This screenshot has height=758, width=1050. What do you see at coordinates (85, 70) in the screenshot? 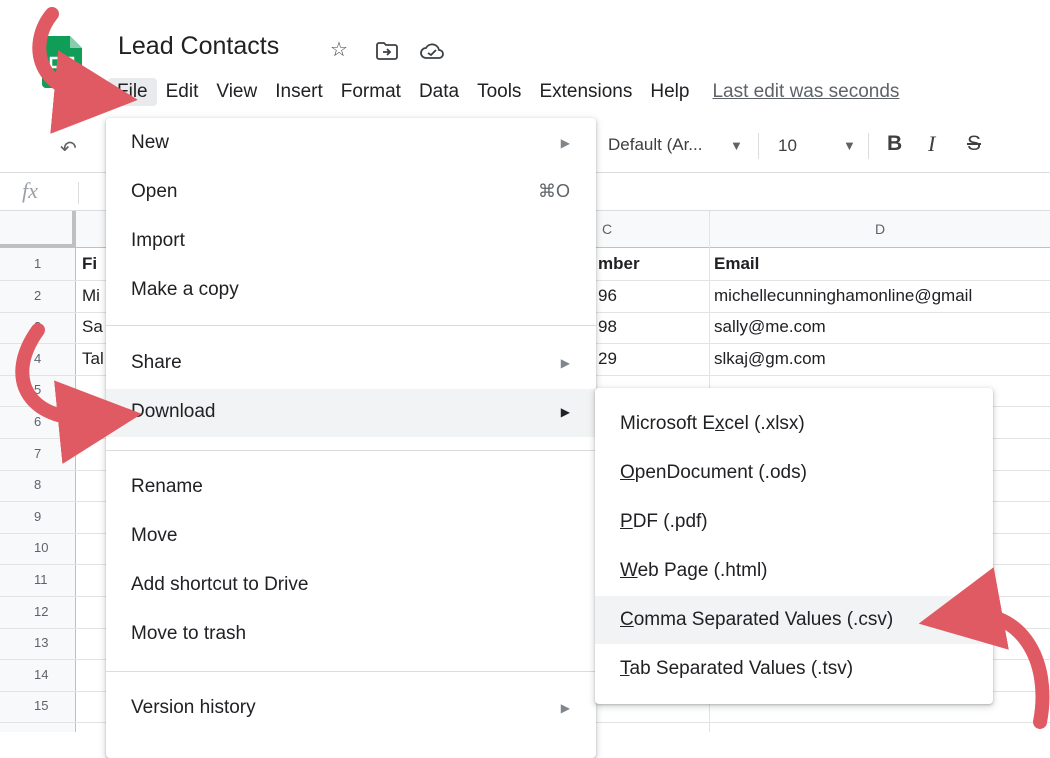
I see `arrow-to-file-menu-icon` at bounding box center [85, 70].